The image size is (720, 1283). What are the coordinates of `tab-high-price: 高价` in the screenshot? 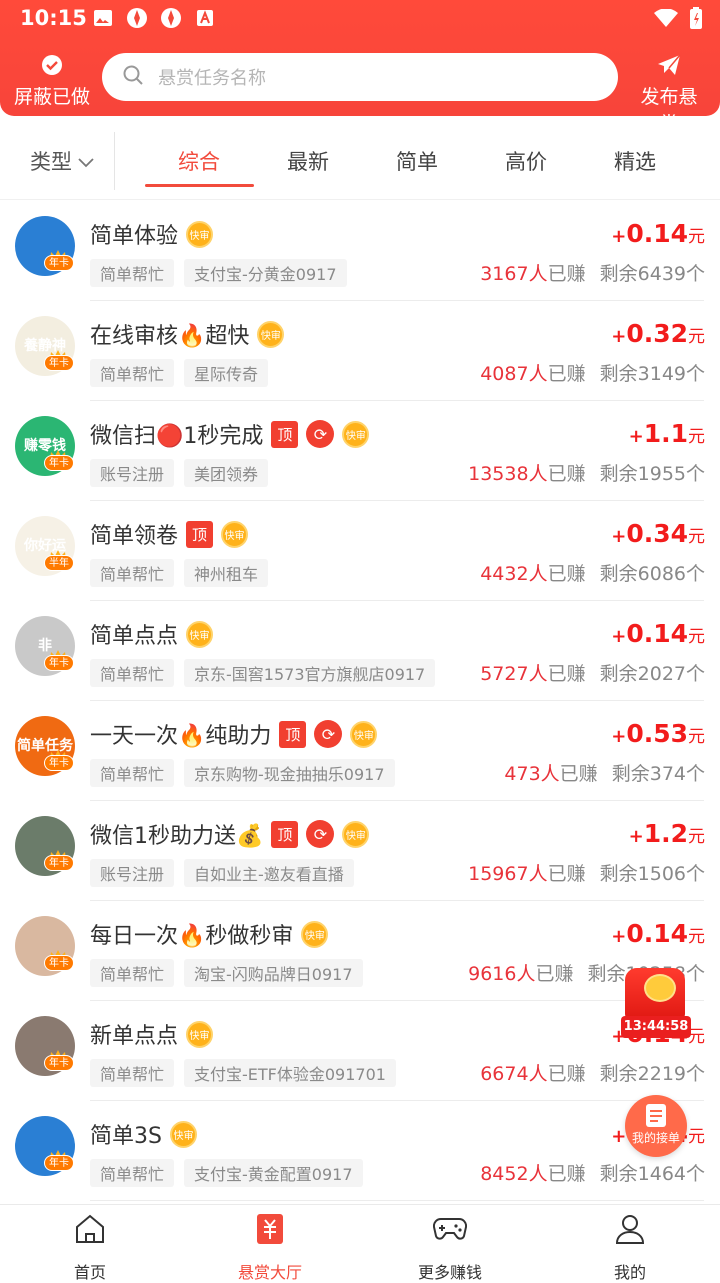 It's located at (526, 161).